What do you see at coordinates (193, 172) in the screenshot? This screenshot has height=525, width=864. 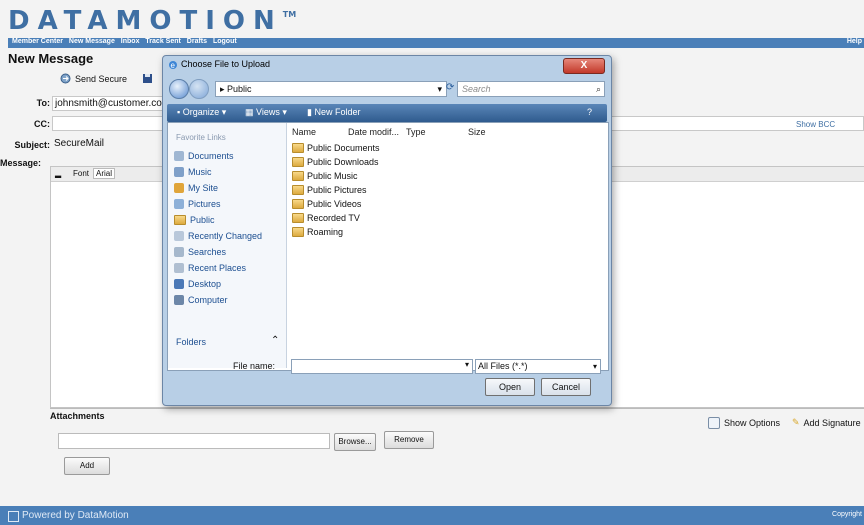 I see `fav-music: Music` at bounding box center [193, 172].